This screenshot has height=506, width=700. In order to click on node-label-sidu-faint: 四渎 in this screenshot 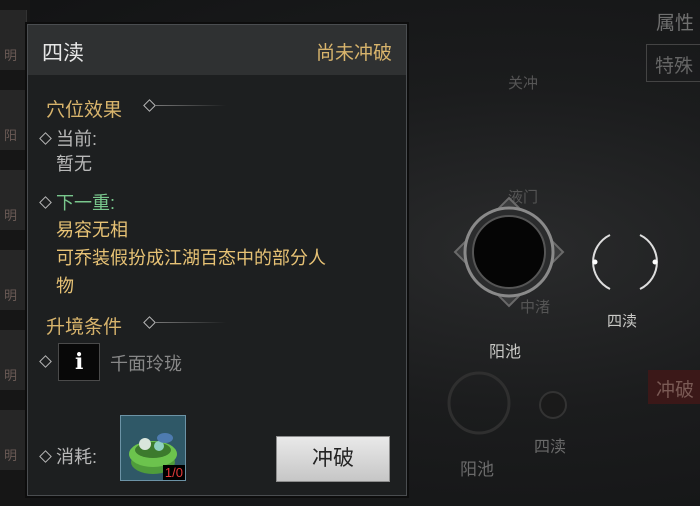, I will do `click(550, 447)`.